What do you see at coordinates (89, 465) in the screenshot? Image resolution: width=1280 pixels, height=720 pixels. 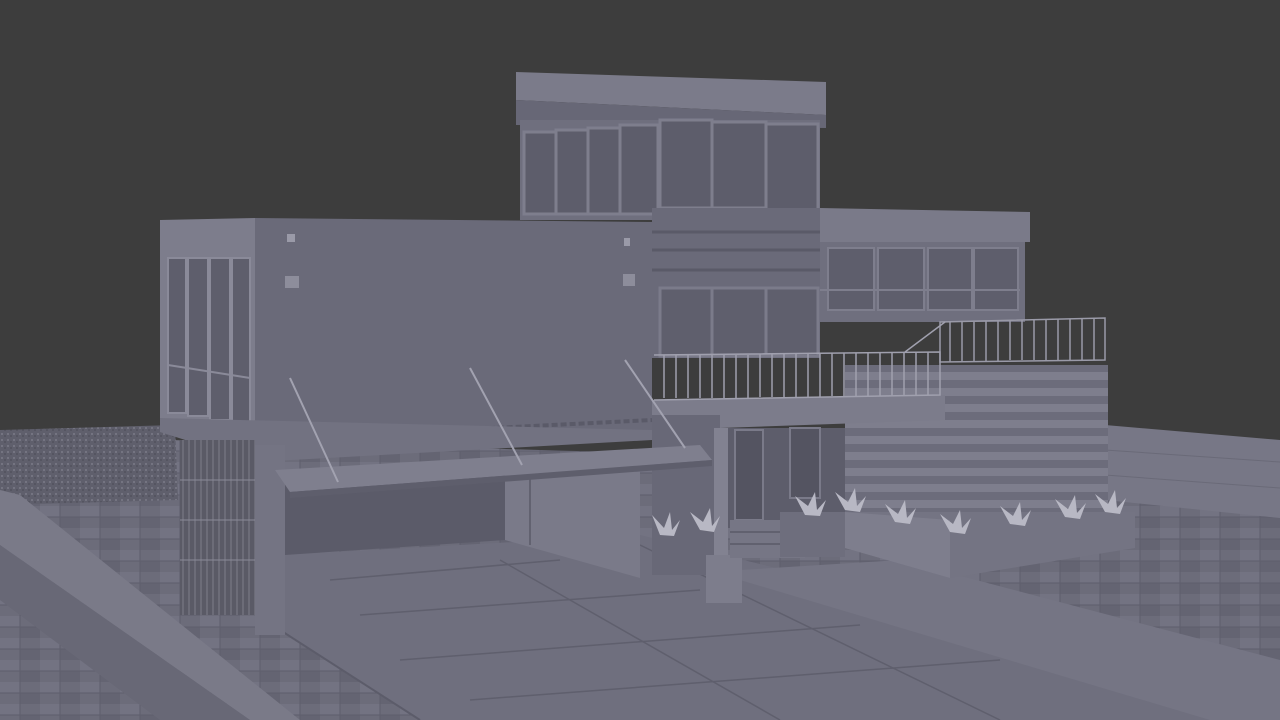 I see `left-hedge` at bounding box center [89, 465].